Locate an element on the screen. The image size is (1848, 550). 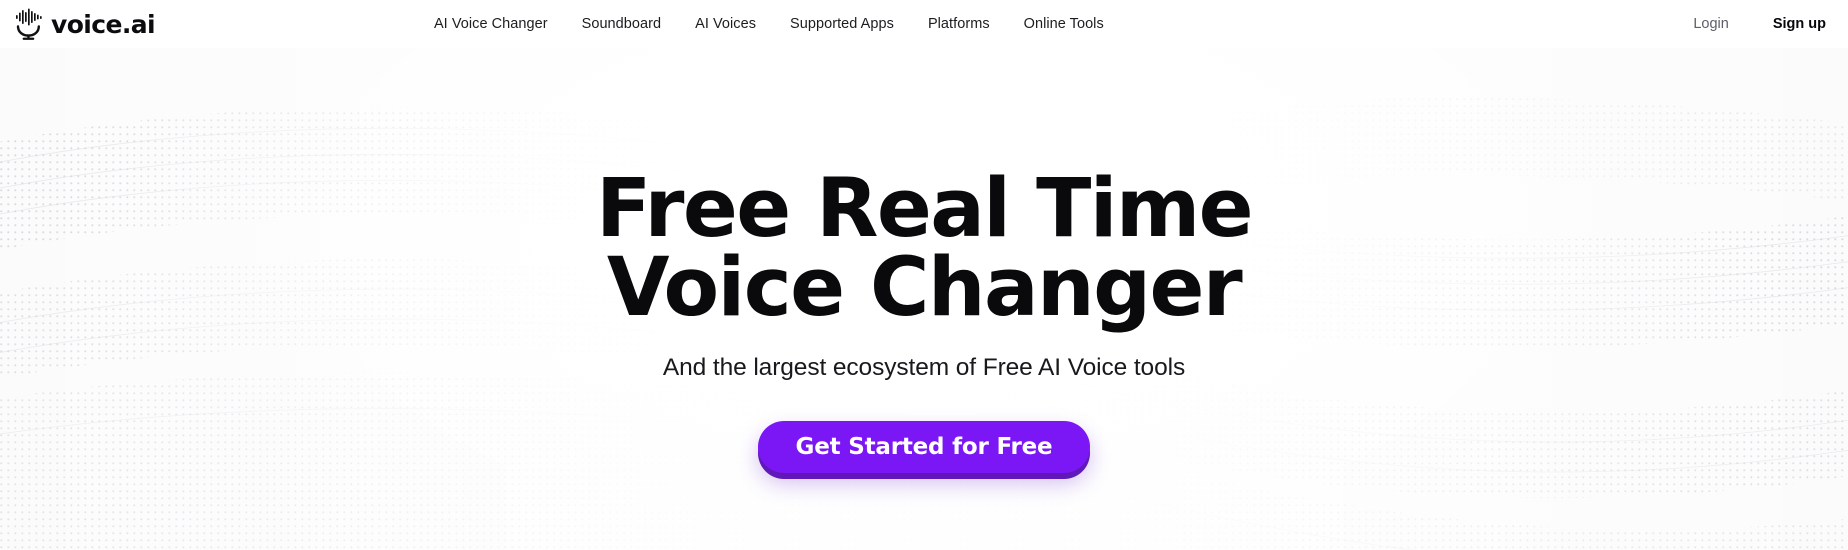
nav-item-ai-voices: AI Voices is located at coordinates (725, 24).